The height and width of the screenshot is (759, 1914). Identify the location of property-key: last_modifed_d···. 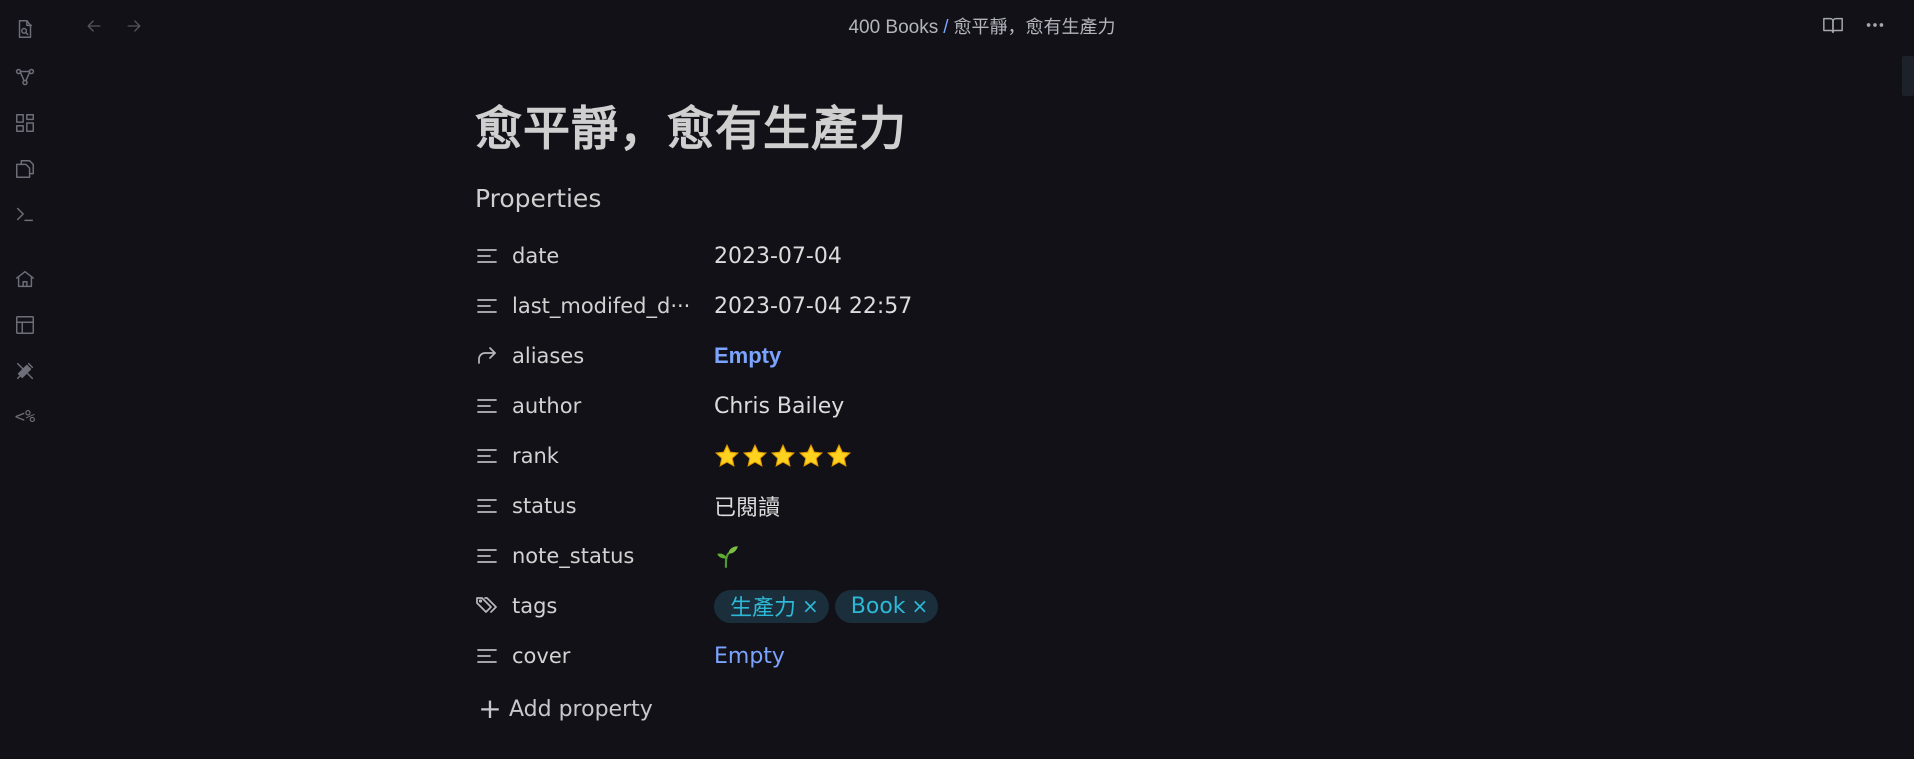
(612, 306).